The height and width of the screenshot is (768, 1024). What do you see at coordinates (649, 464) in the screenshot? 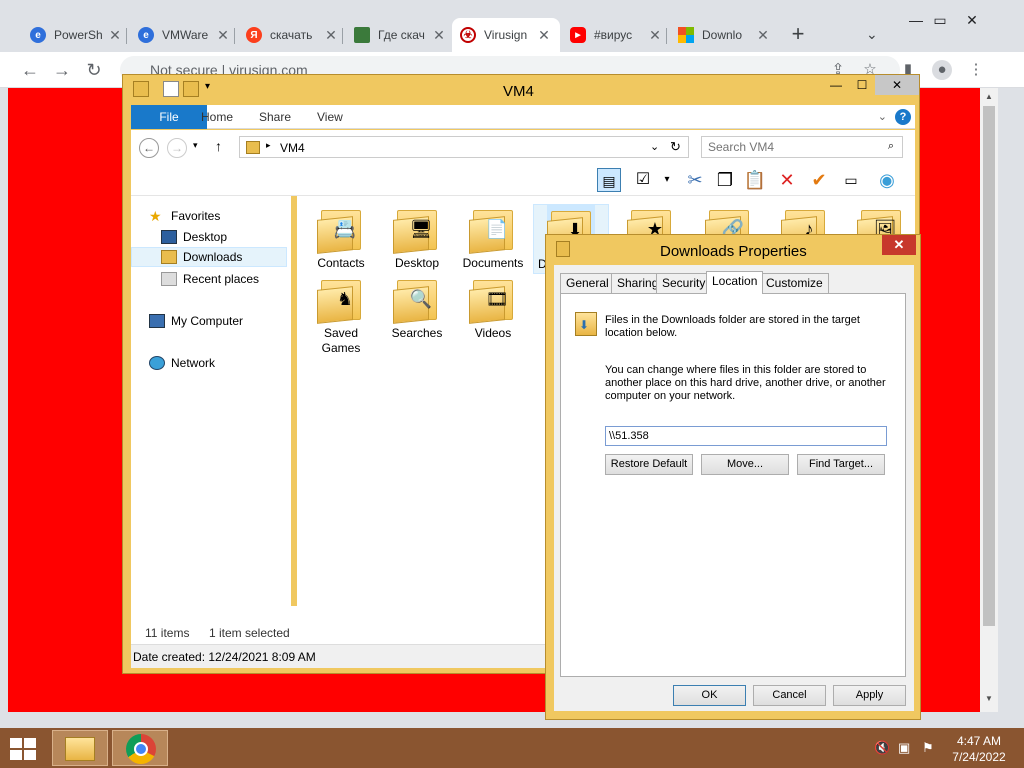
I see `restore-default-button: Restore Default` at bounding box center [649, 464].